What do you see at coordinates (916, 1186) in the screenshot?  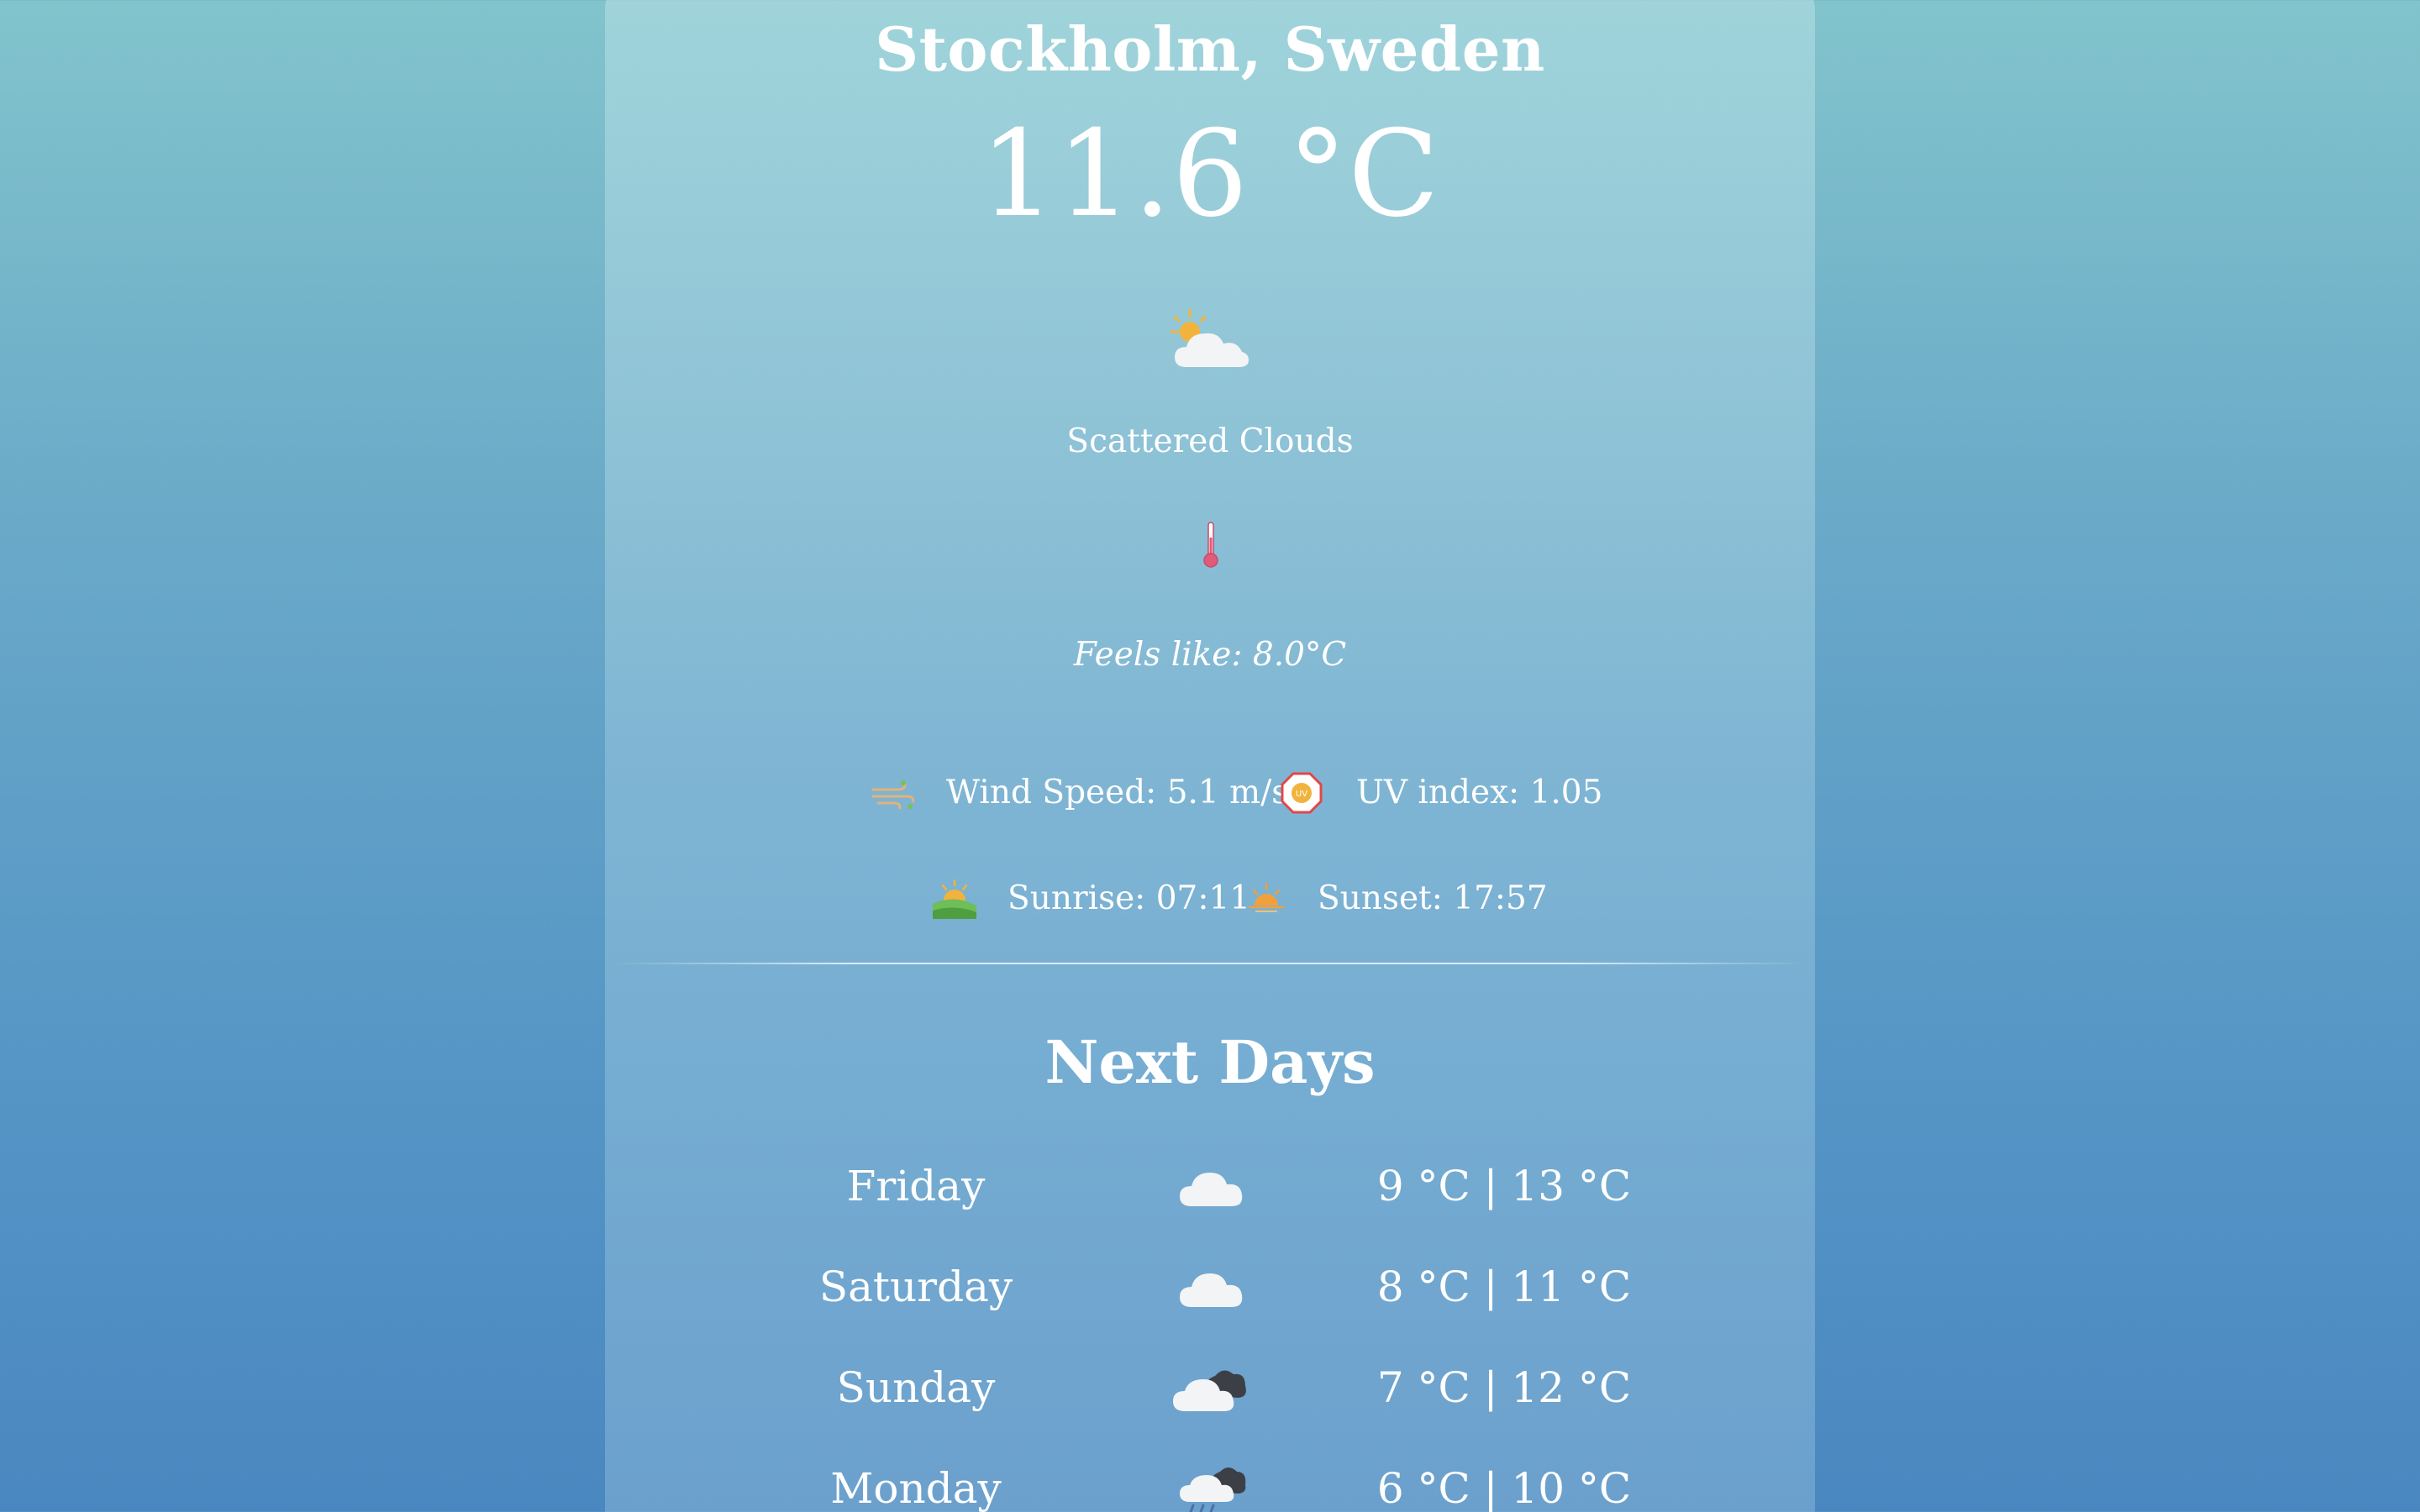 I see `forecast-day: Friday` at bounding box center [916, 1186].